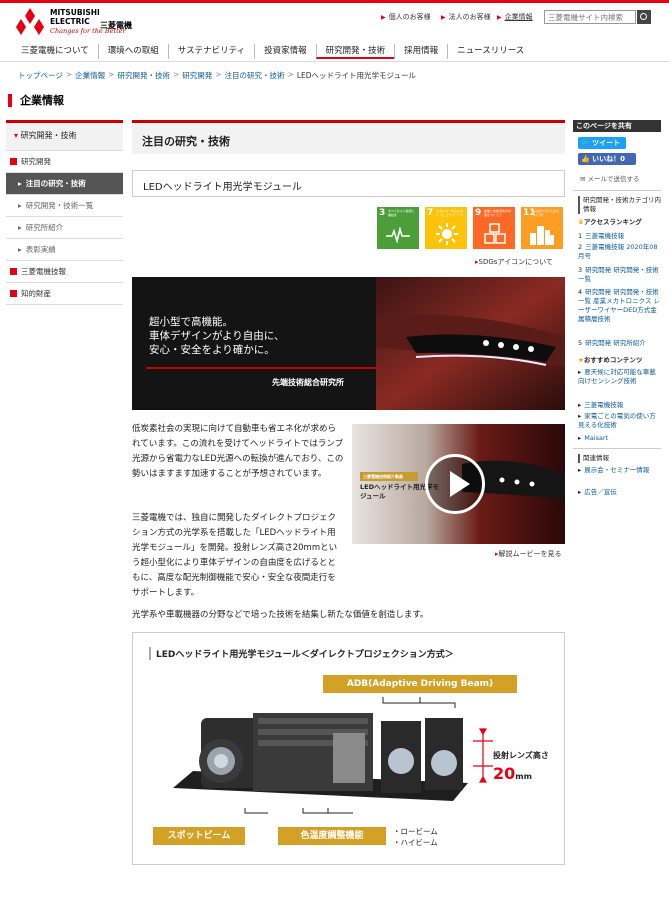  I want to click on related-item-2: ▸ 広告／宣伝, so click(620, 492).